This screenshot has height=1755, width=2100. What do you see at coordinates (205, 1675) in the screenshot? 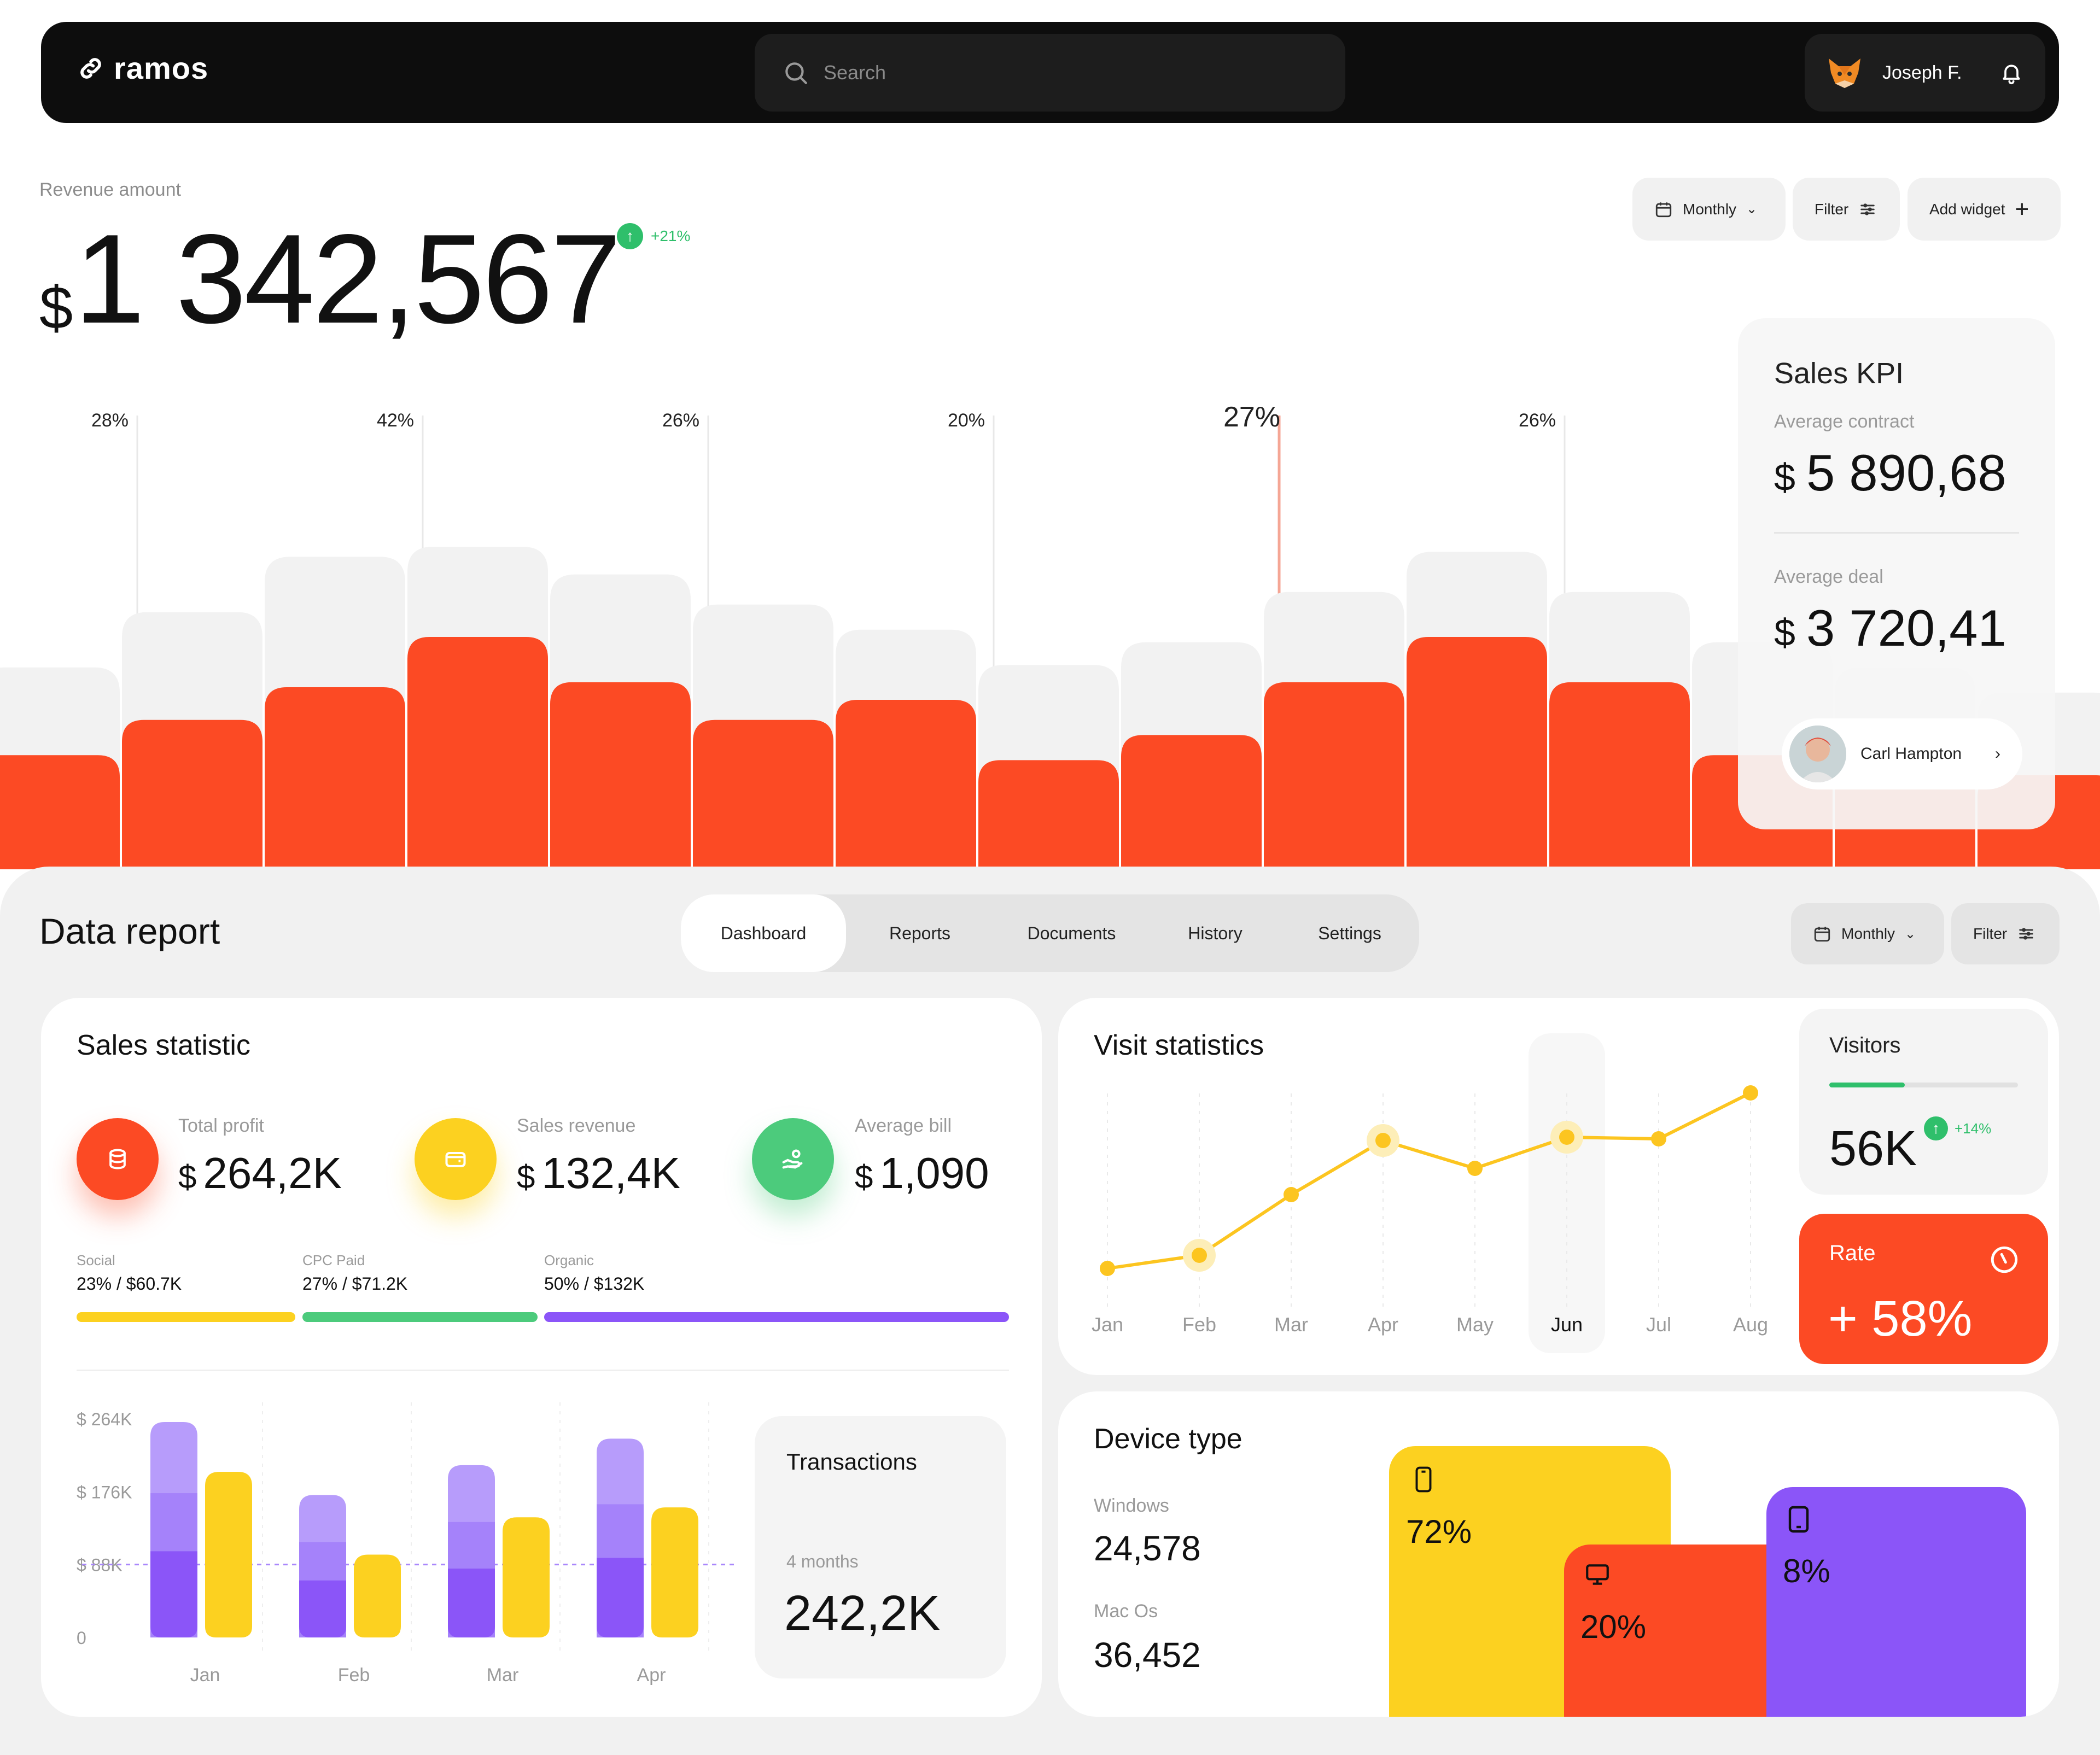
I see `month-label: Jan` at bounding box center [205, 1675].